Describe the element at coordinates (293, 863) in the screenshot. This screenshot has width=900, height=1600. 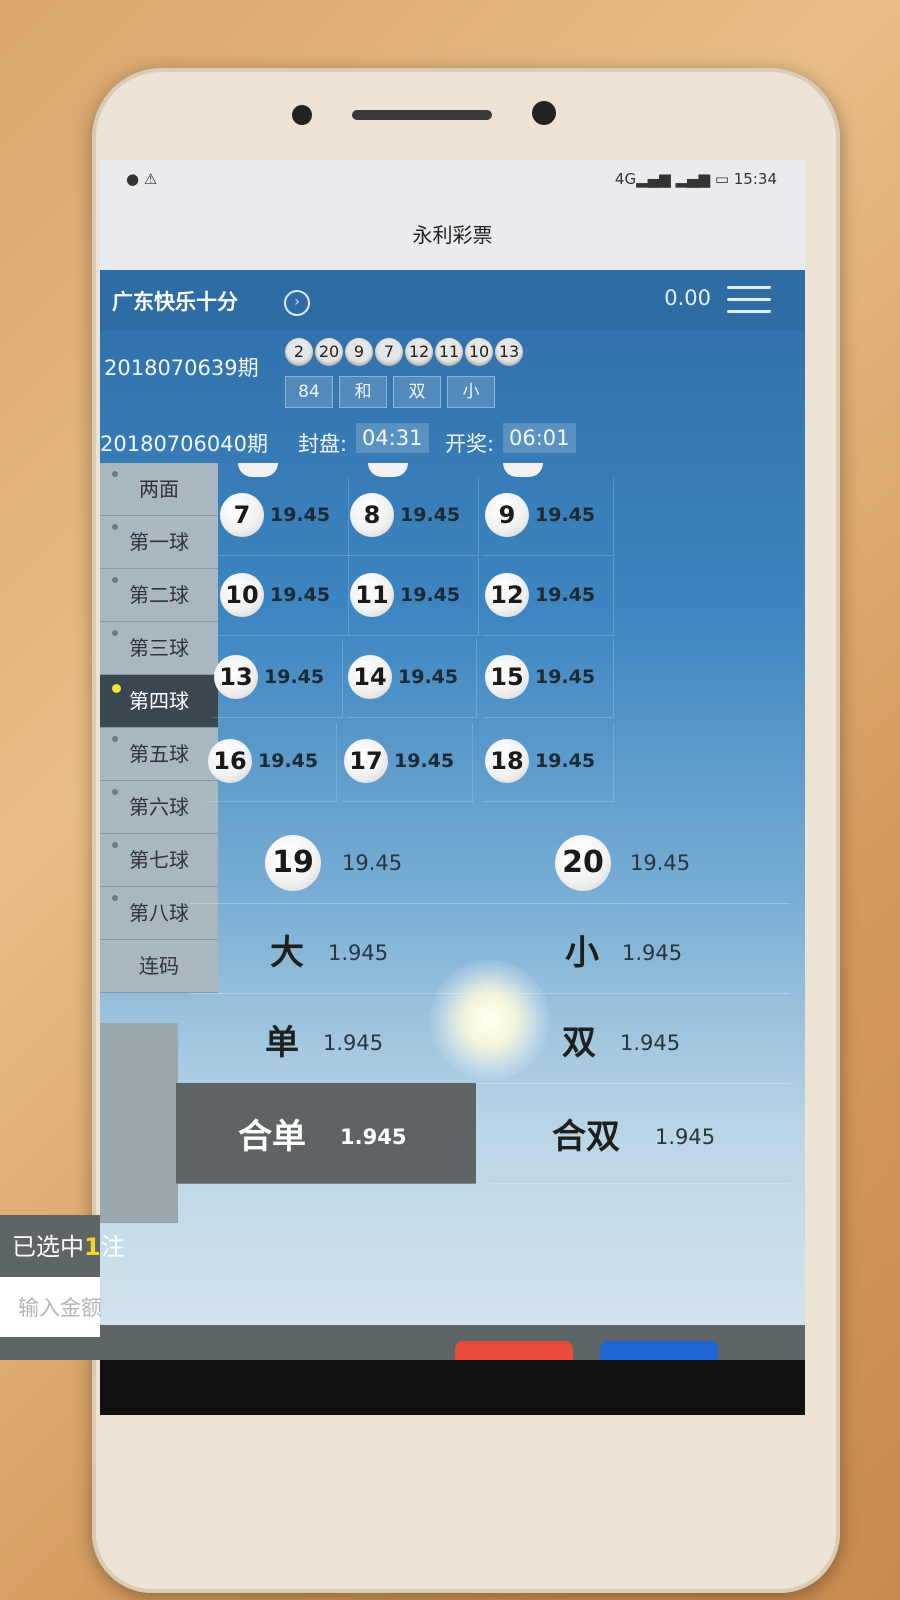
I see `number-ball: 19` at that location.